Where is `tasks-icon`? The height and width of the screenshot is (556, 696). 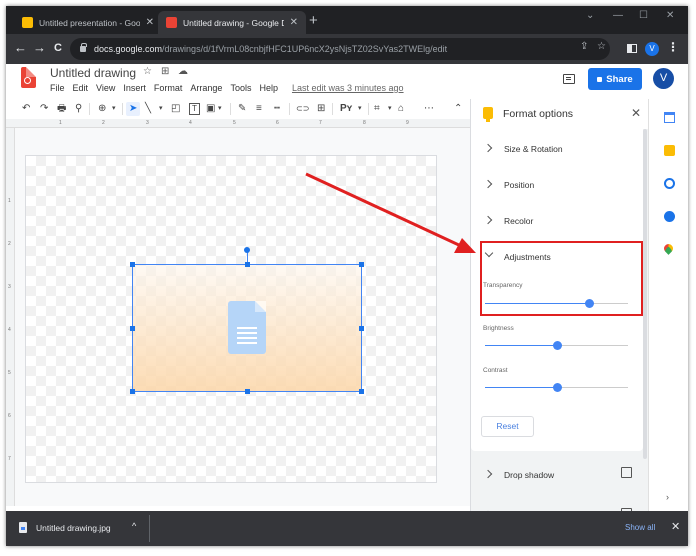
tasks-icon is located at coordinates (669, 183).